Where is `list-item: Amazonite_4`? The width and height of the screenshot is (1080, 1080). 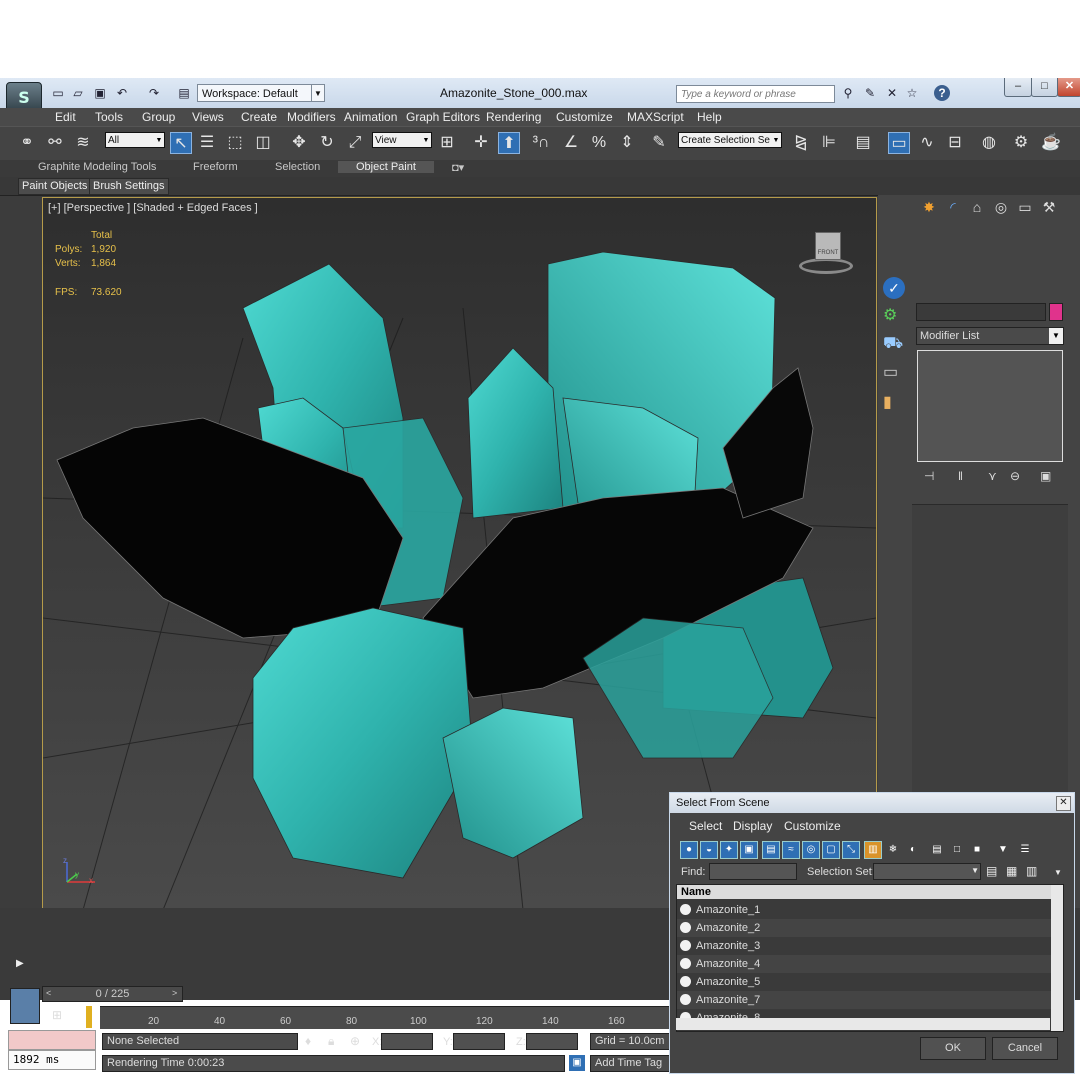 list-item: Amazonite_4 is located at coordinates (864, 964).